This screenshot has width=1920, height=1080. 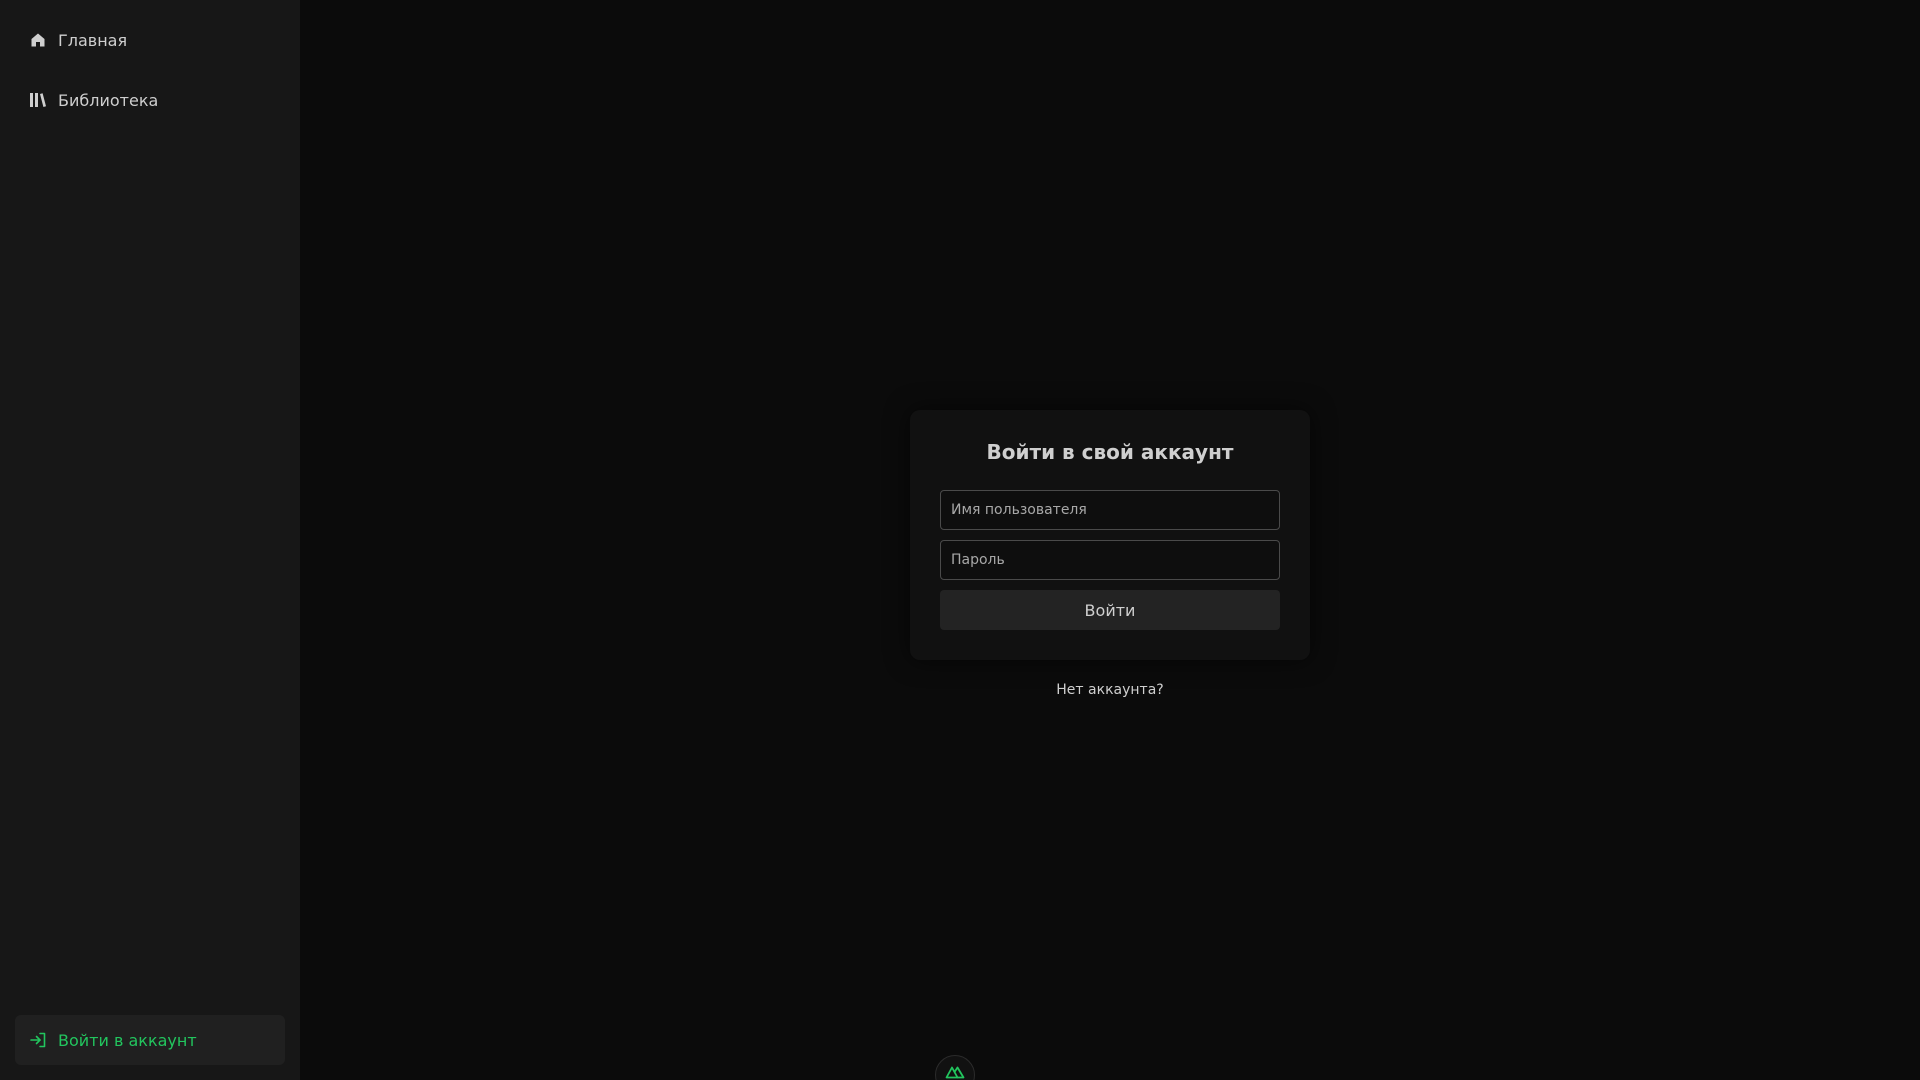 What do you see at coordinates (1110, 690) in the screenshot?
I see `register-link: Нет аккаунта?` at bounding box center [1110, 690].